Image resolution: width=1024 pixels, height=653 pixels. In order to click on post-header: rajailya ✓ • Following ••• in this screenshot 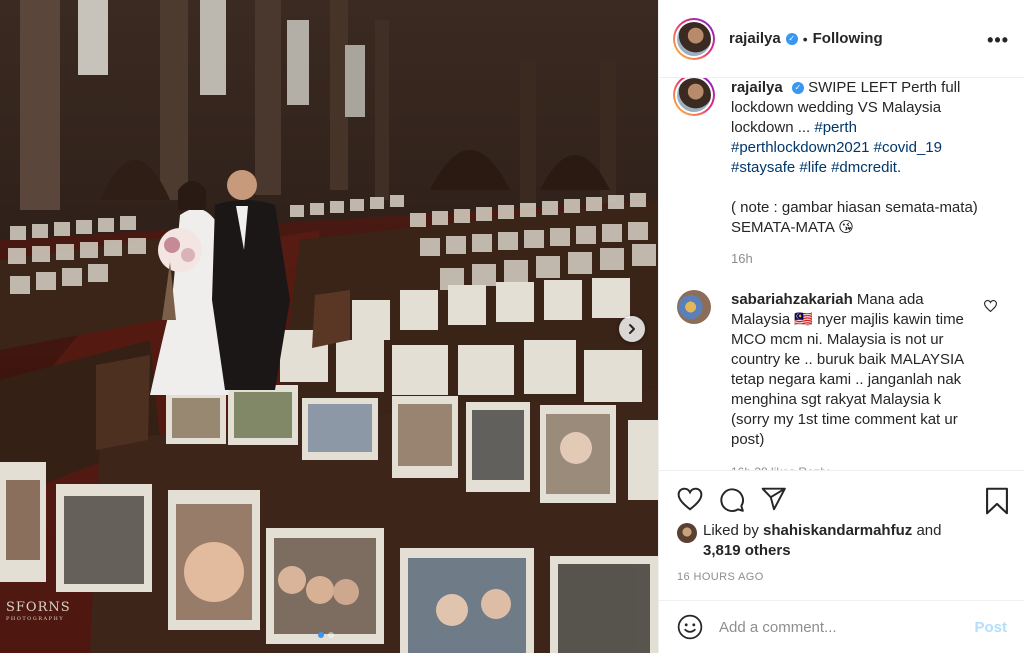, I will do `click(841, 39)`.